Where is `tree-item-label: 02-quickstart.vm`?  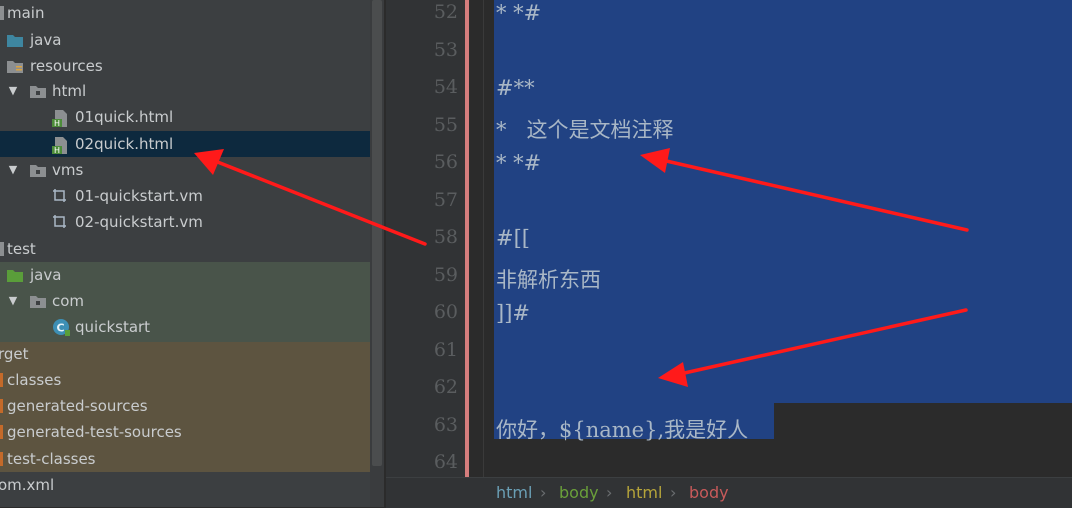 tree-item-label: 02-quickstart.vm is located at coordinates (139, 222).